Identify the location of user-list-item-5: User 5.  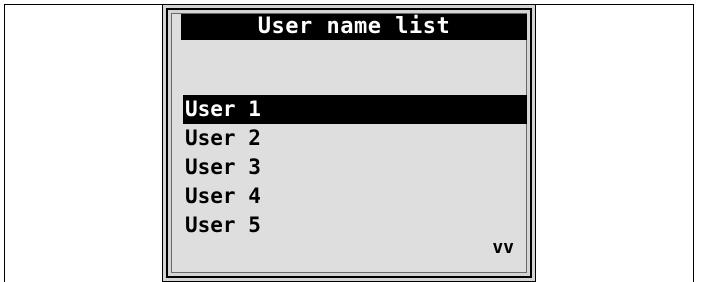
(355, 225).